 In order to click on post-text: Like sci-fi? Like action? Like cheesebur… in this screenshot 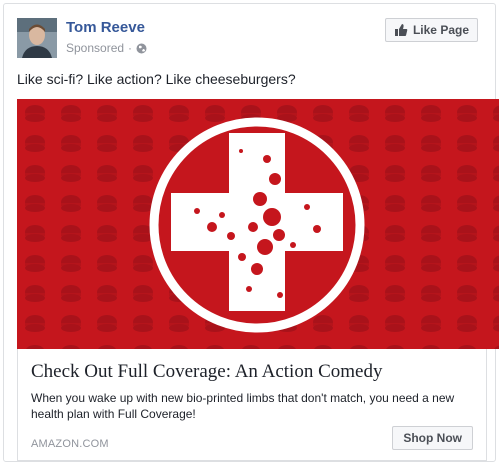, I will do `click(156, 79)`.